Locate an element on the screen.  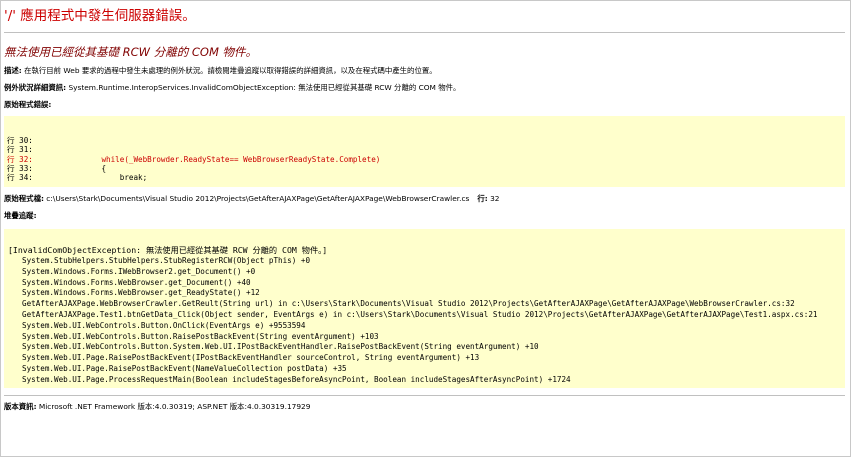
source-line: 行 31: is located at coordinates (22, 150).